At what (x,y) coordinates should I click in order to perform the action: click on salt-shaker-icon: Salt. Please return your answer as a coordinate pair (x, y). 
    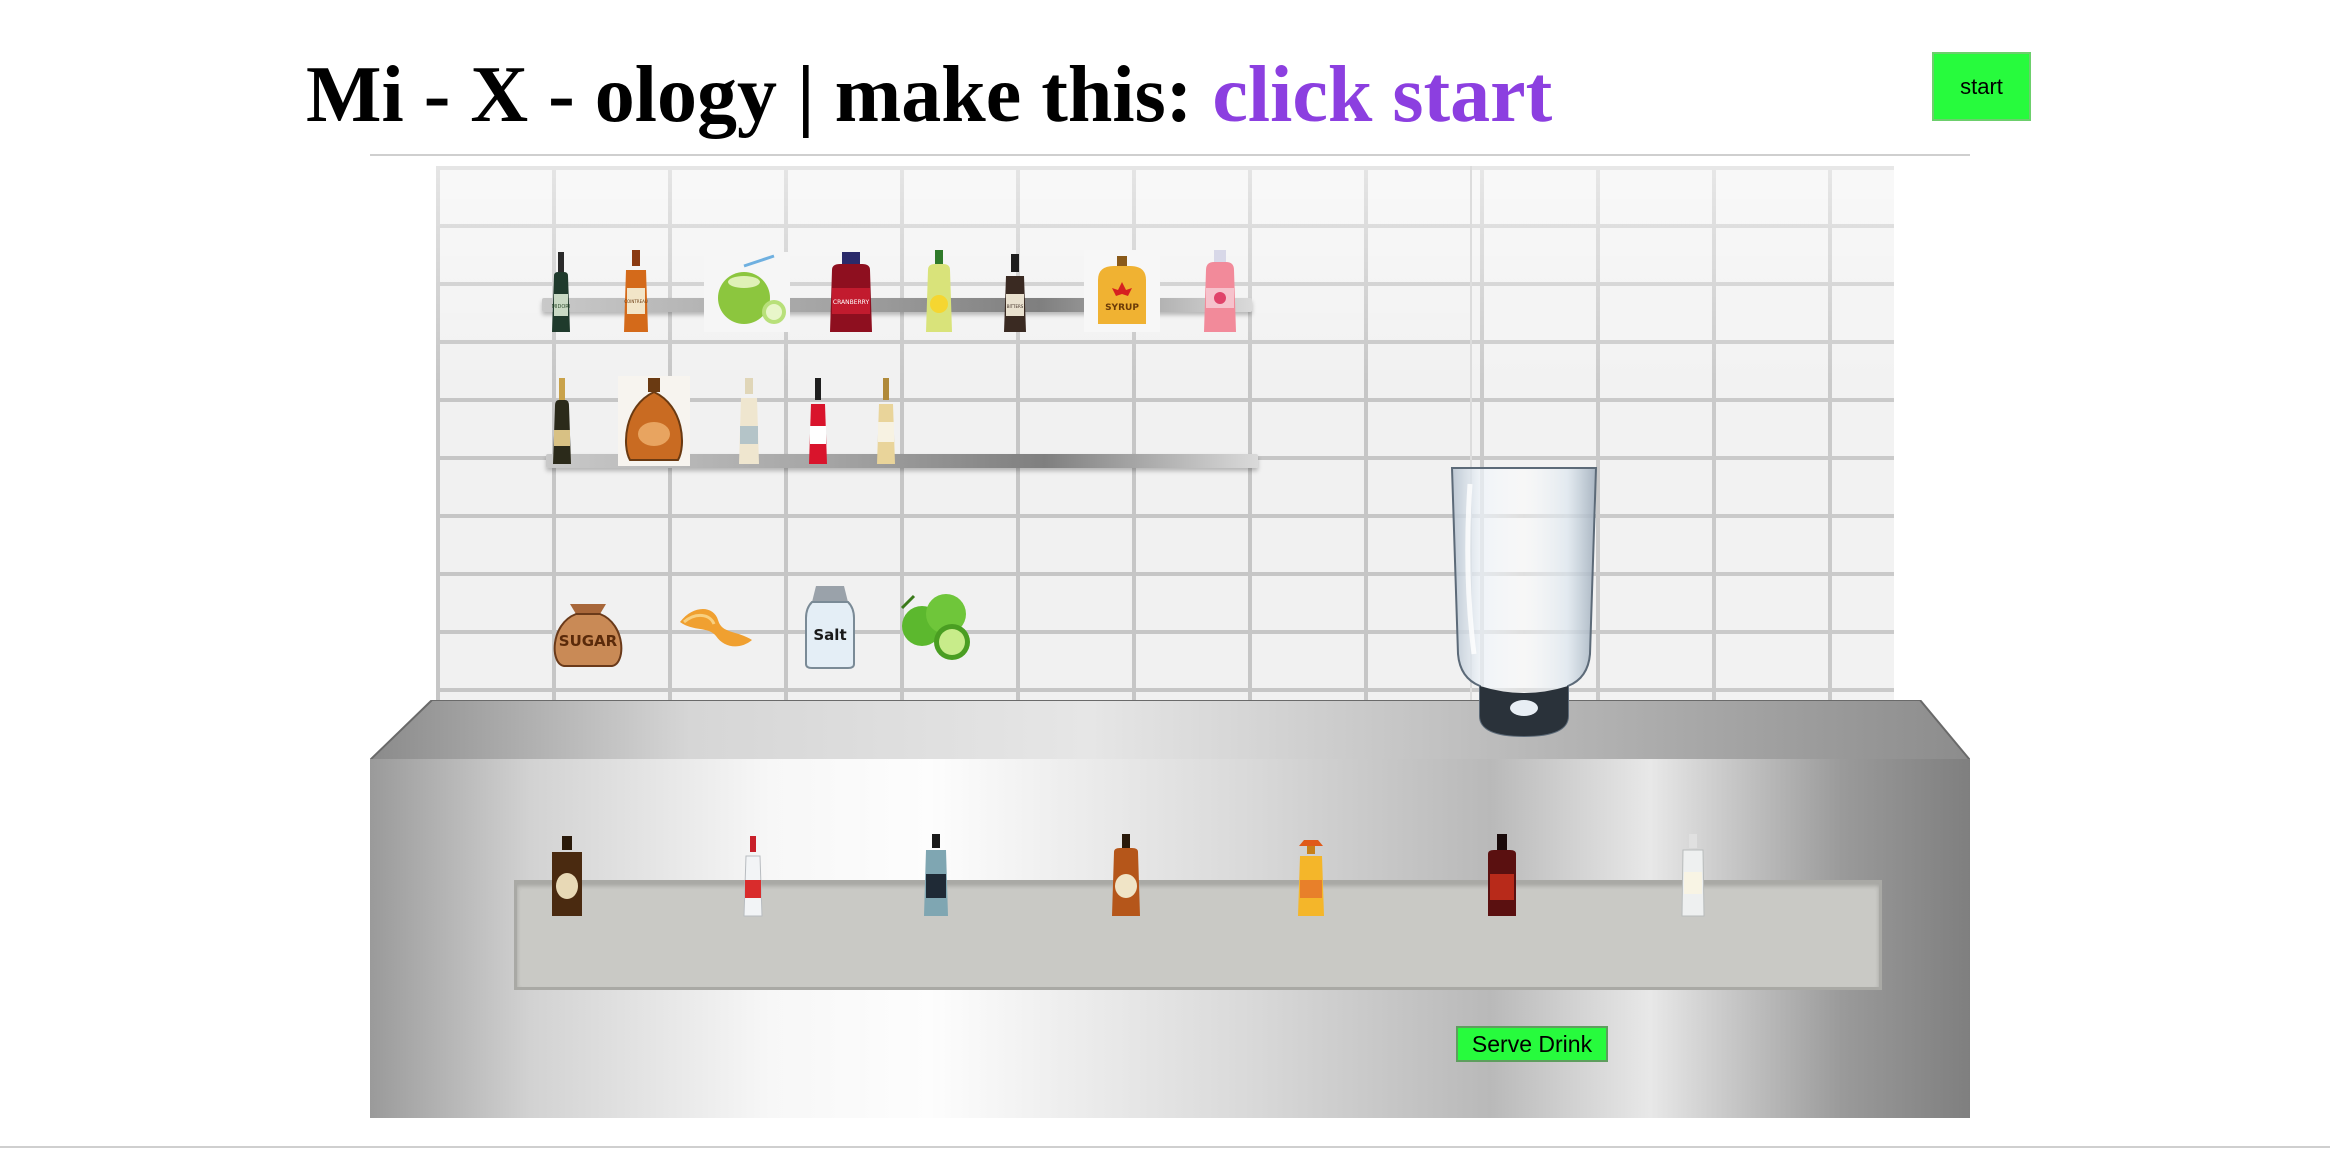
    Looking at the image, I should click on (830, 627).